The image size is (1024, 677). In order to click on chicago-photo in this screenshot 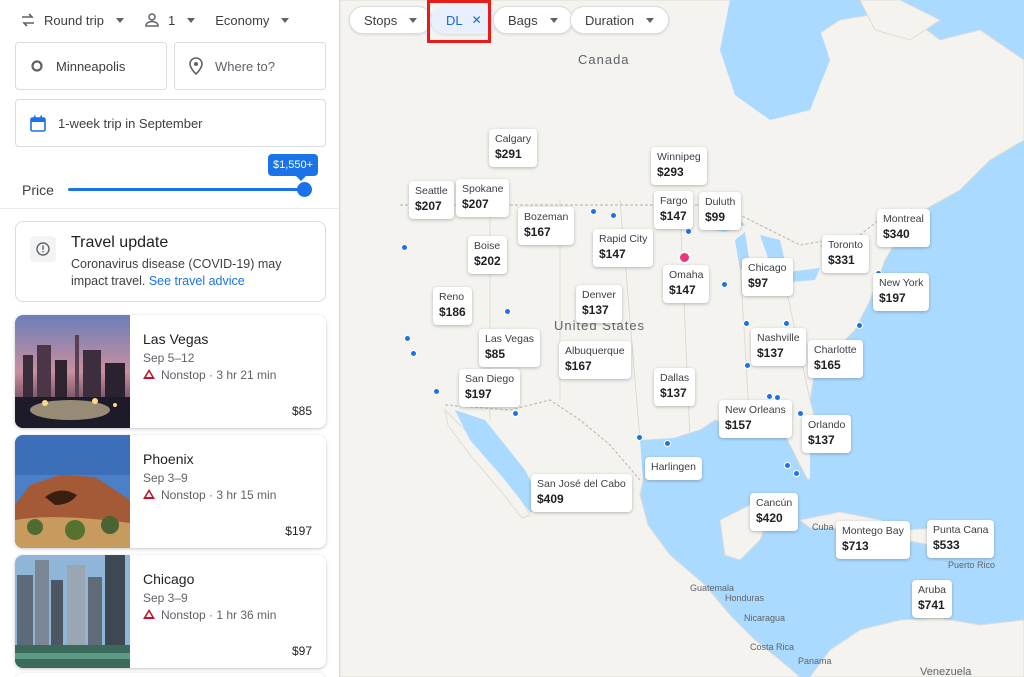, I will do `click(72, 611)`.